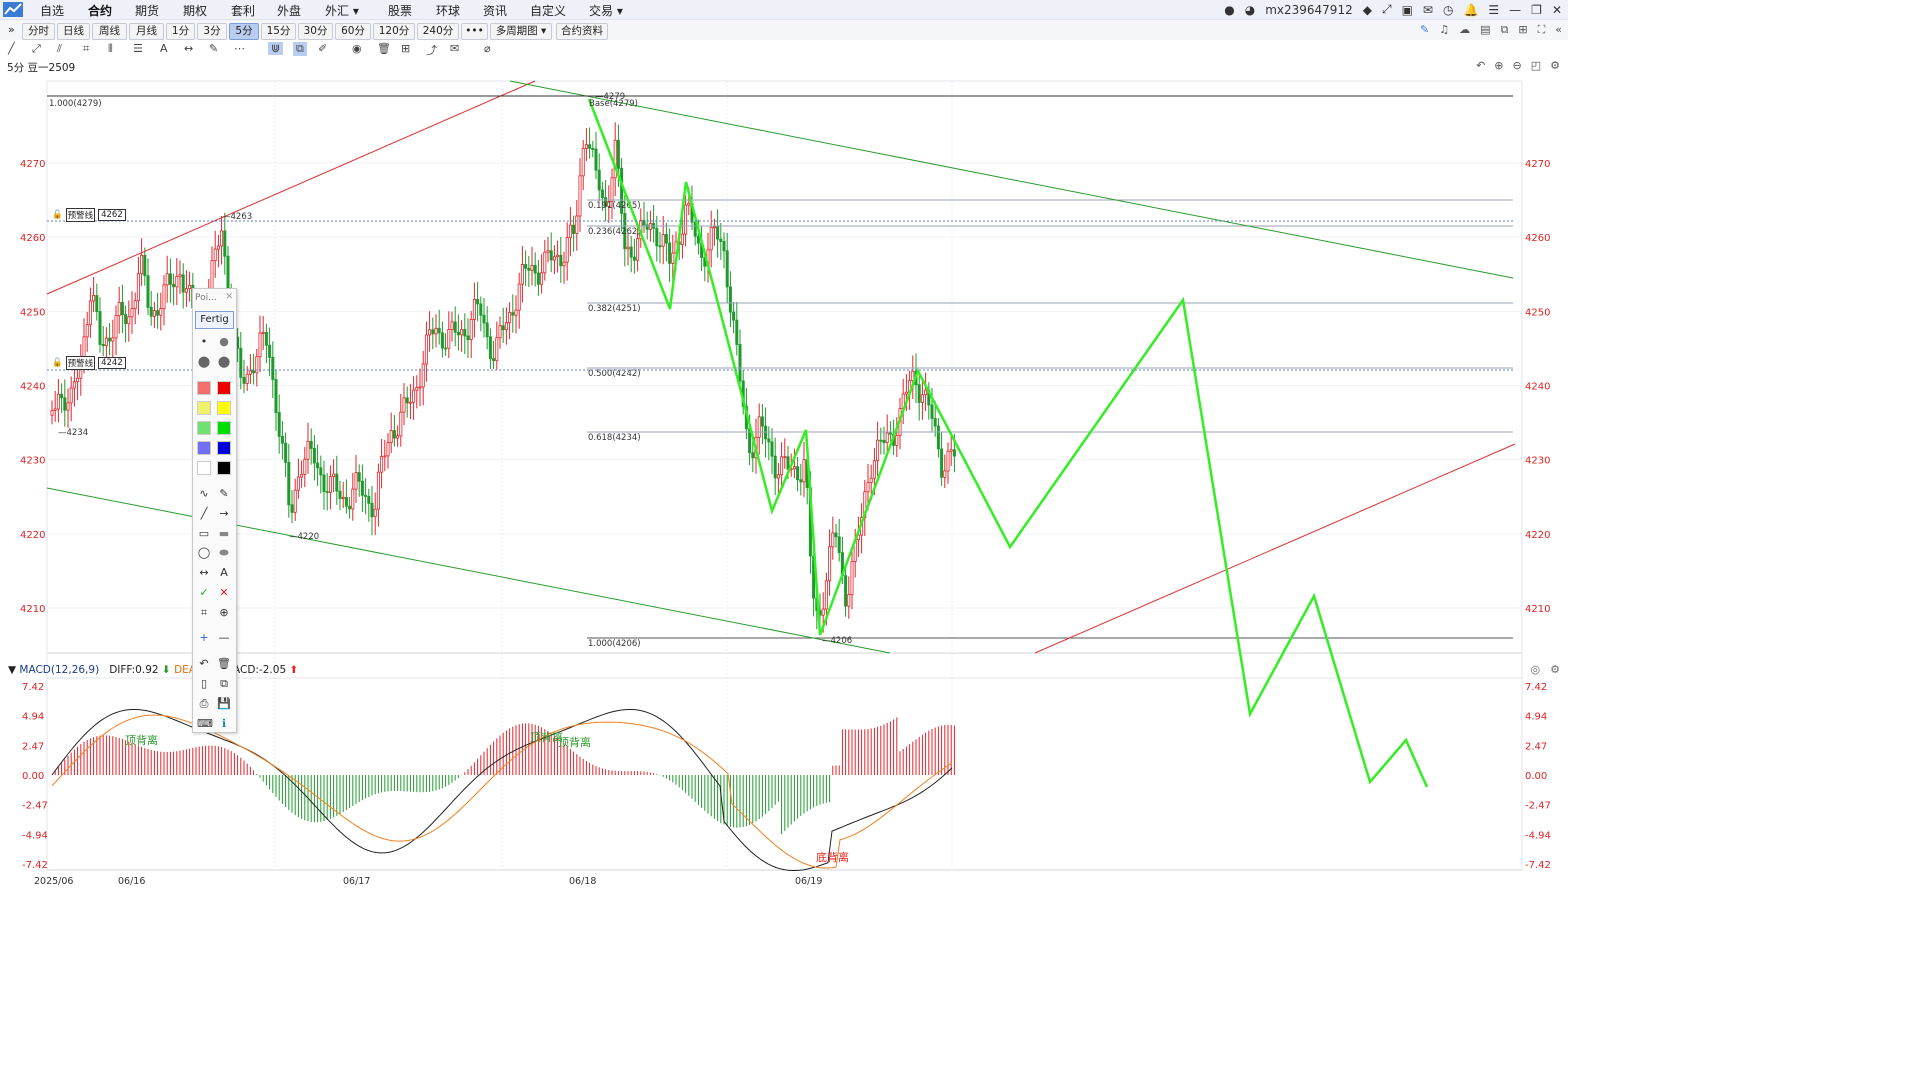  I want to click on menu-item-5: 外盘, so click(289, 10).